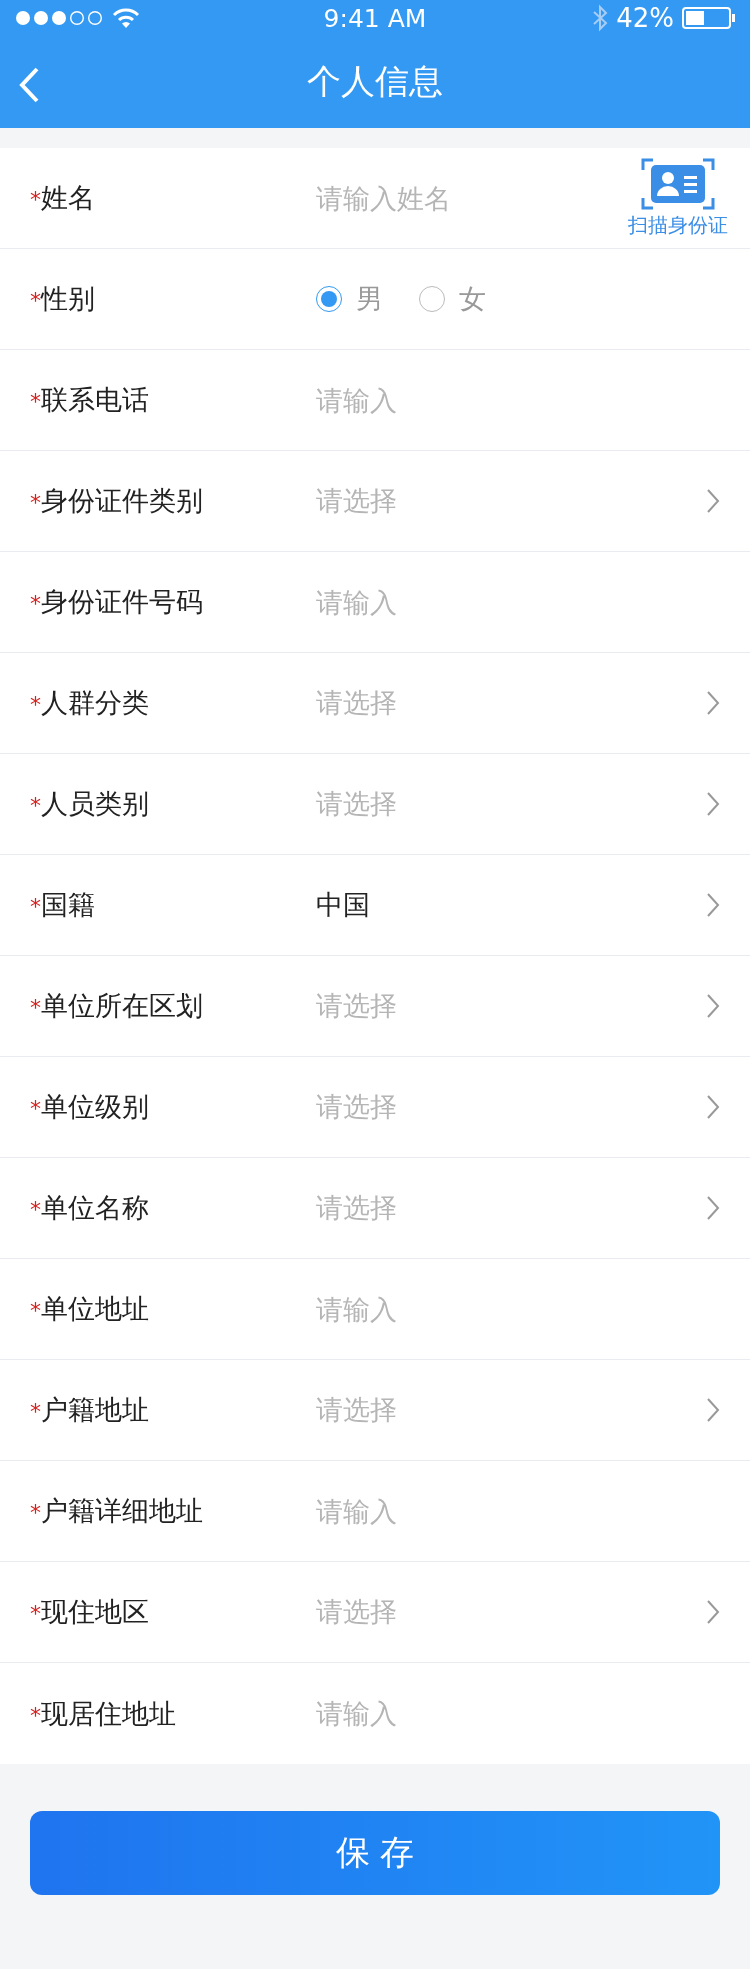 Image resolution: width=750 pixels, height=1969 pixels. Describe the element at coordinates (645, 18) in the screenshot. I see `battery-percent: 42%` at that location.